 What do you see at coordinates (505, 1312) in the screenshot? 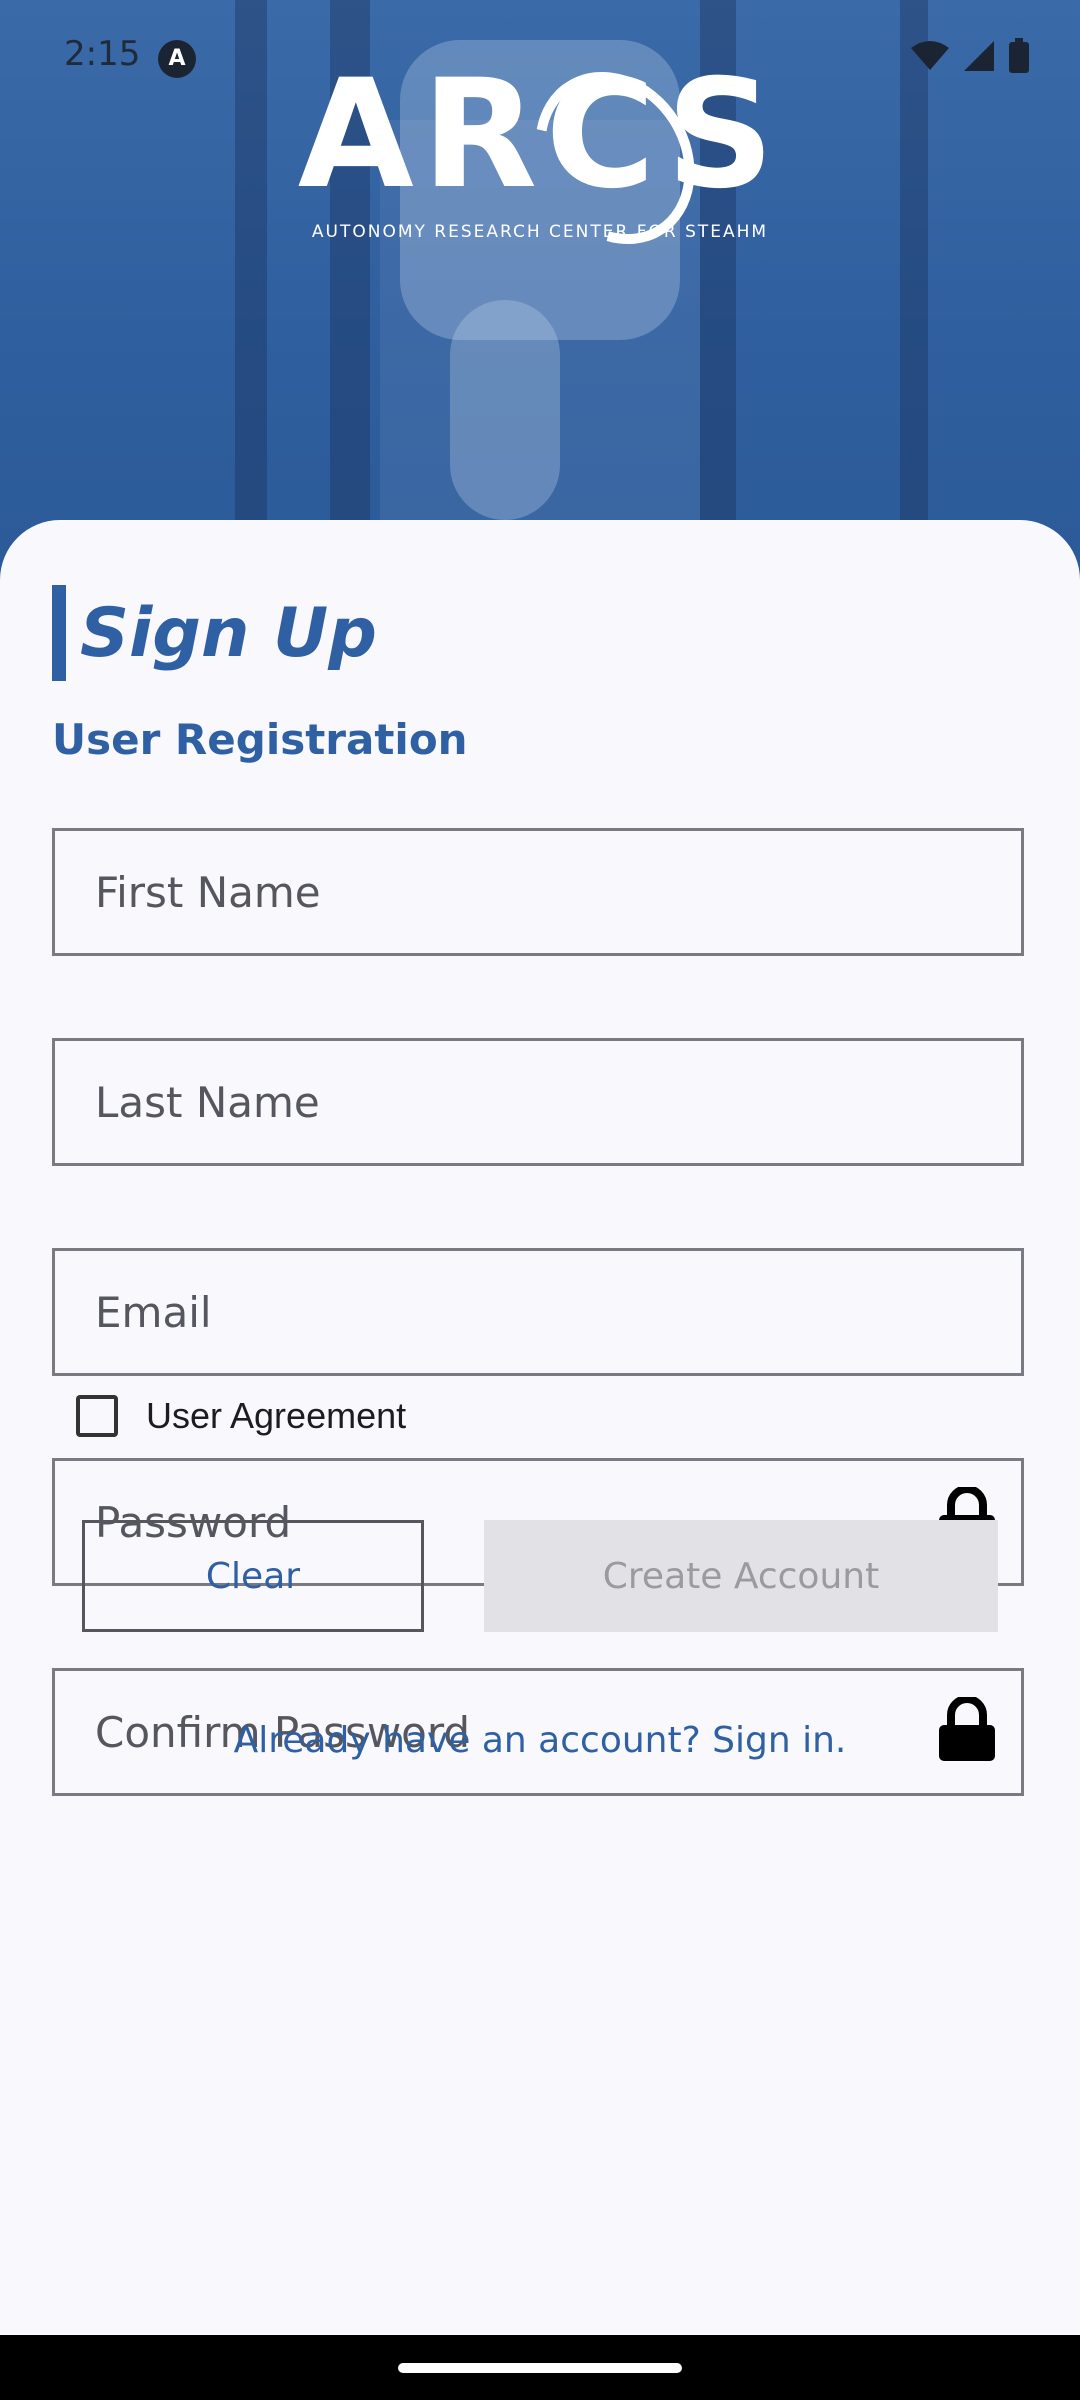
I see `email-input` at bounding box center [505, 1312].